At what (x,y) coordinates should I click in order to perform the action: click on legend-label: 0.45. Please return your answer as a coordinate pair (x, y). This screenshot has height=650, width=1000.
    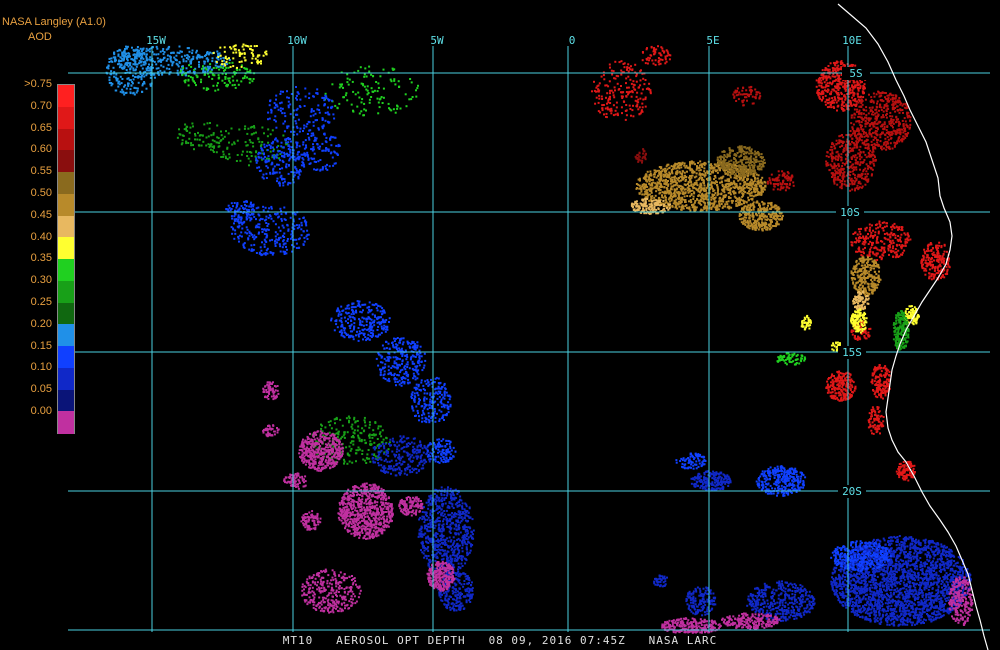
    Looking at the image, I should click on (41, 214).